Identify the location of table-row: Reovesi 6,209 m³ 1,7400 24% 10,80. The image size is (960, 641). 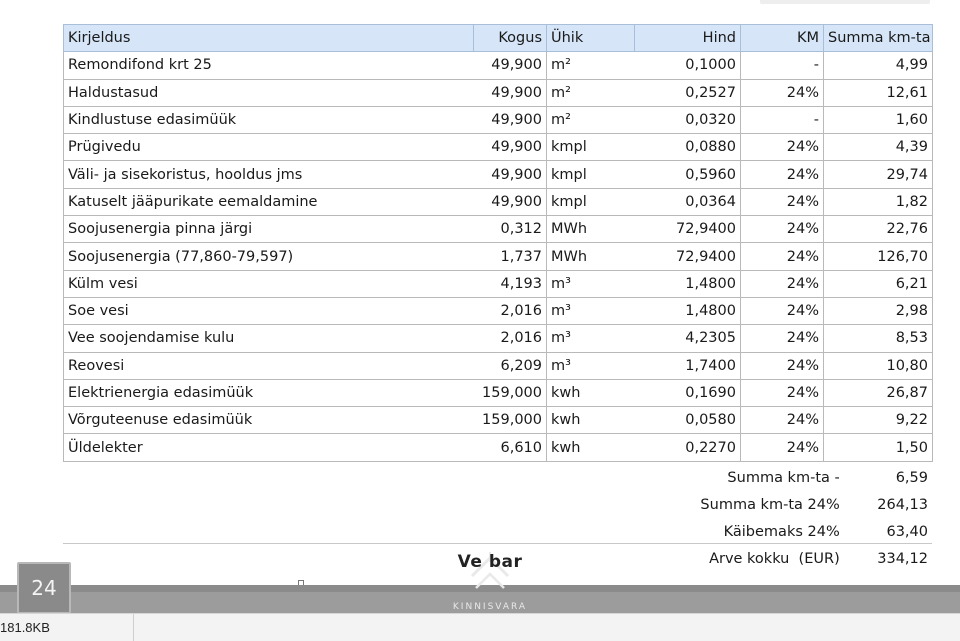
(498, 365).